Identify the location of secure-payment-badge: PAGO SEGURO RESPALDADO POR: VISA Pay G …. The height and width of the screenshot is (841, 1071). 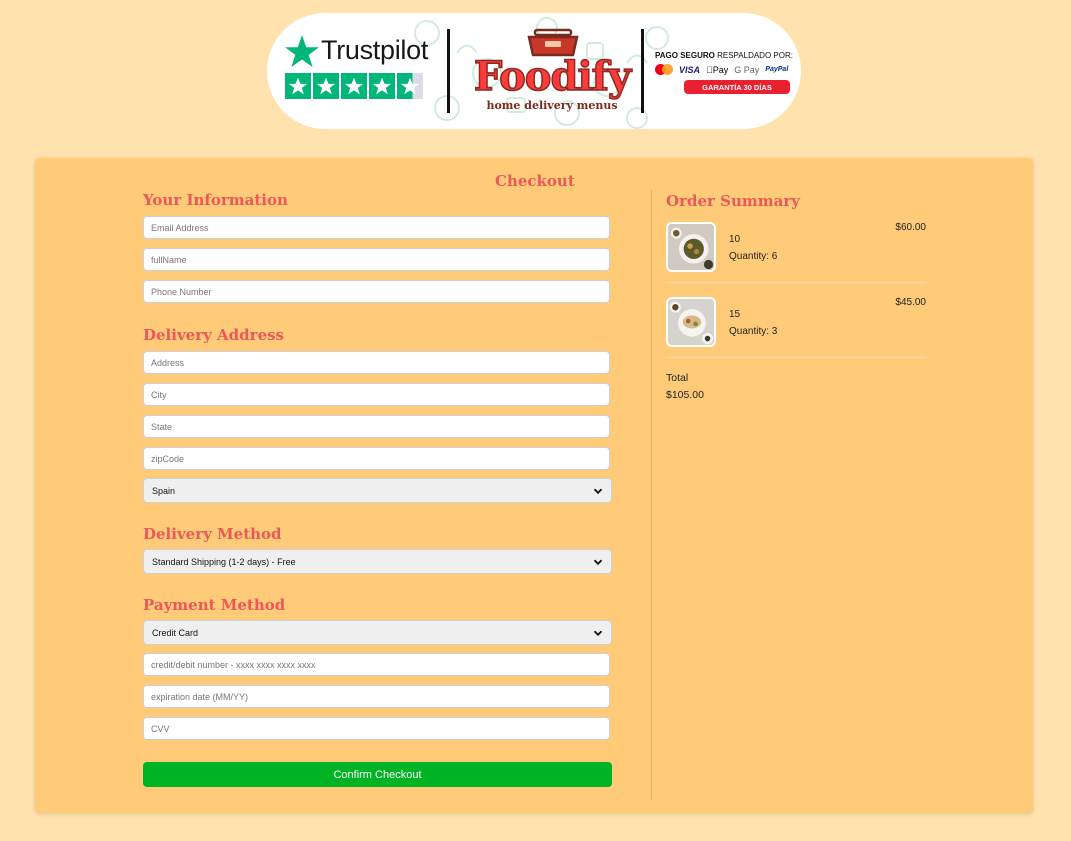
(725, 72).